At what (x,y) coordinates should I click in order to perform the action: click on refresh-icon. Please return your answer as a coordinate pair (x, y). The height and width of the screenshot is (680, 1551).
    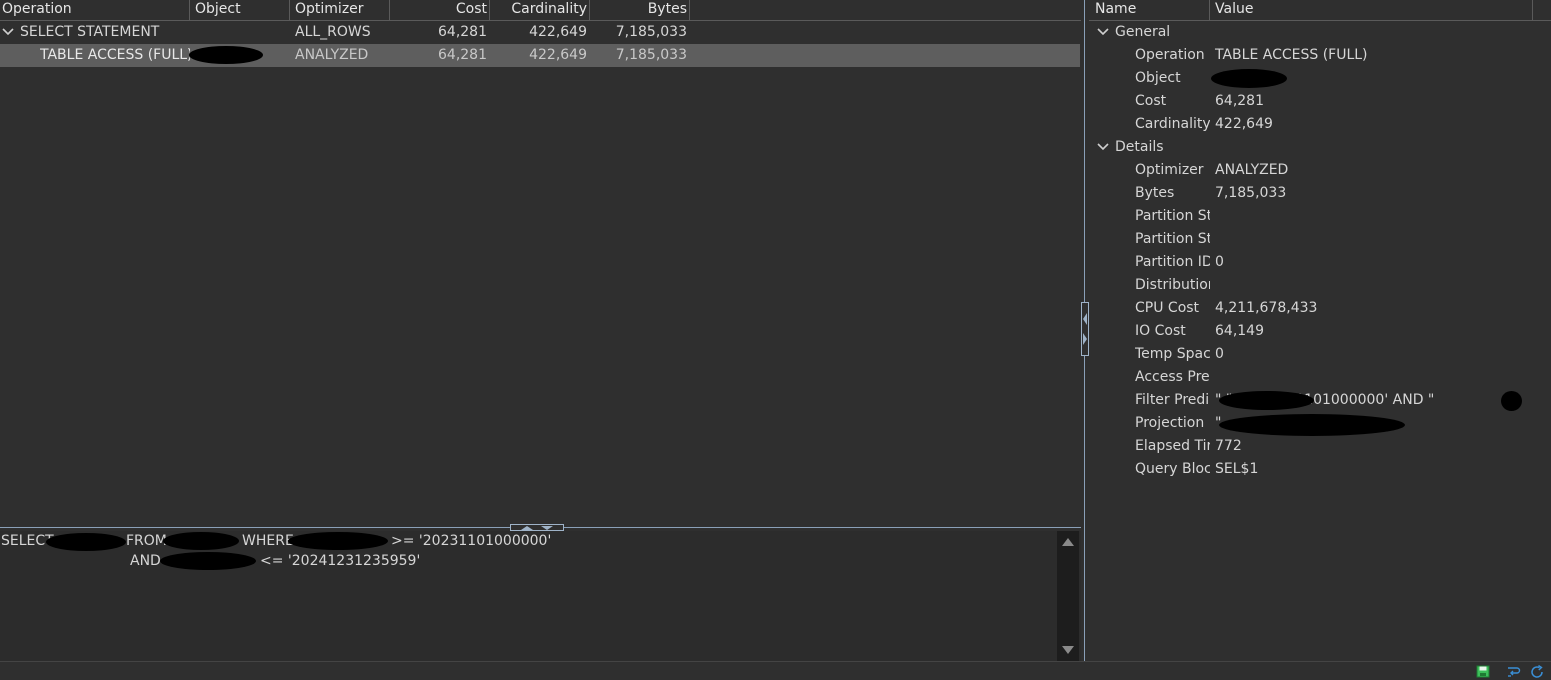
    Looking at the image, I should click on (1537, 672).